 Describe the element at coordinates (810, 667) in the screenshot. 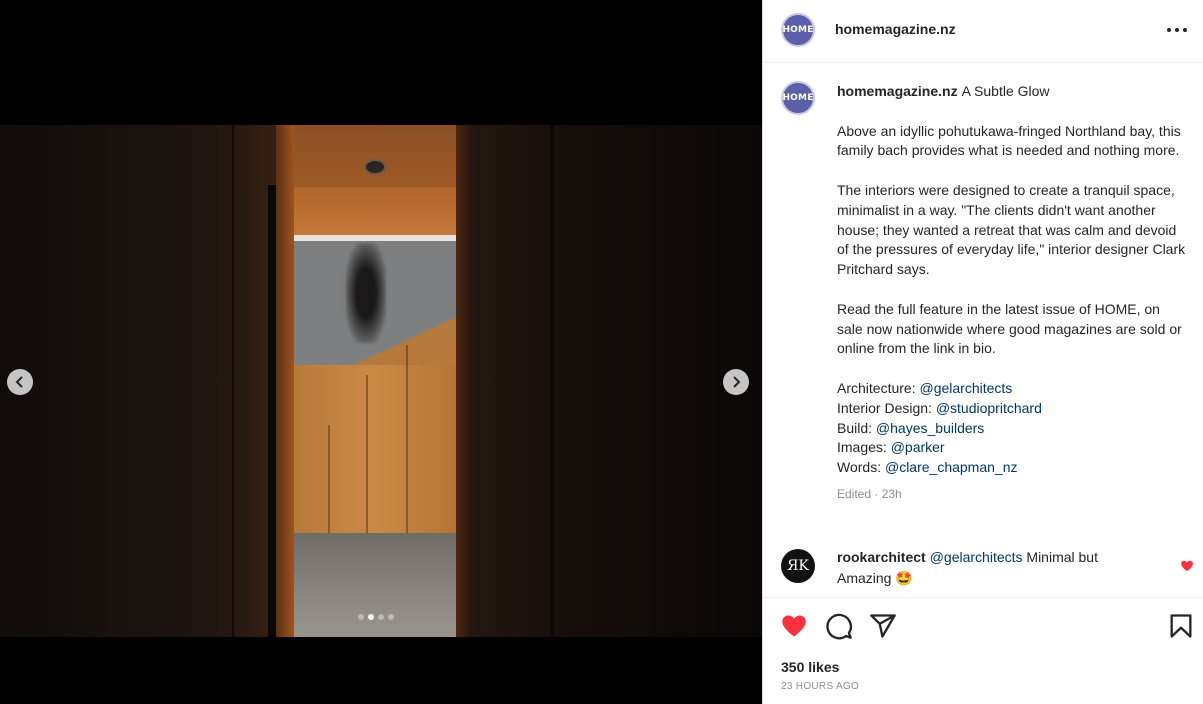

I see `likes-count: 350 likes` at that location.